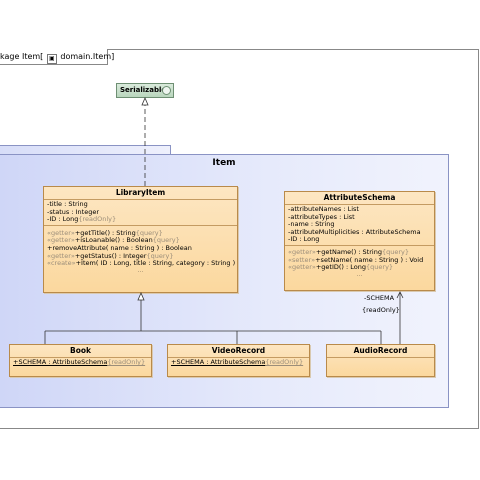 The width and height of the screenshot is (480, 480). Describe the element at coordinates (141, 296) in the screenshot. I see `generalization-arrowhead` at that location.